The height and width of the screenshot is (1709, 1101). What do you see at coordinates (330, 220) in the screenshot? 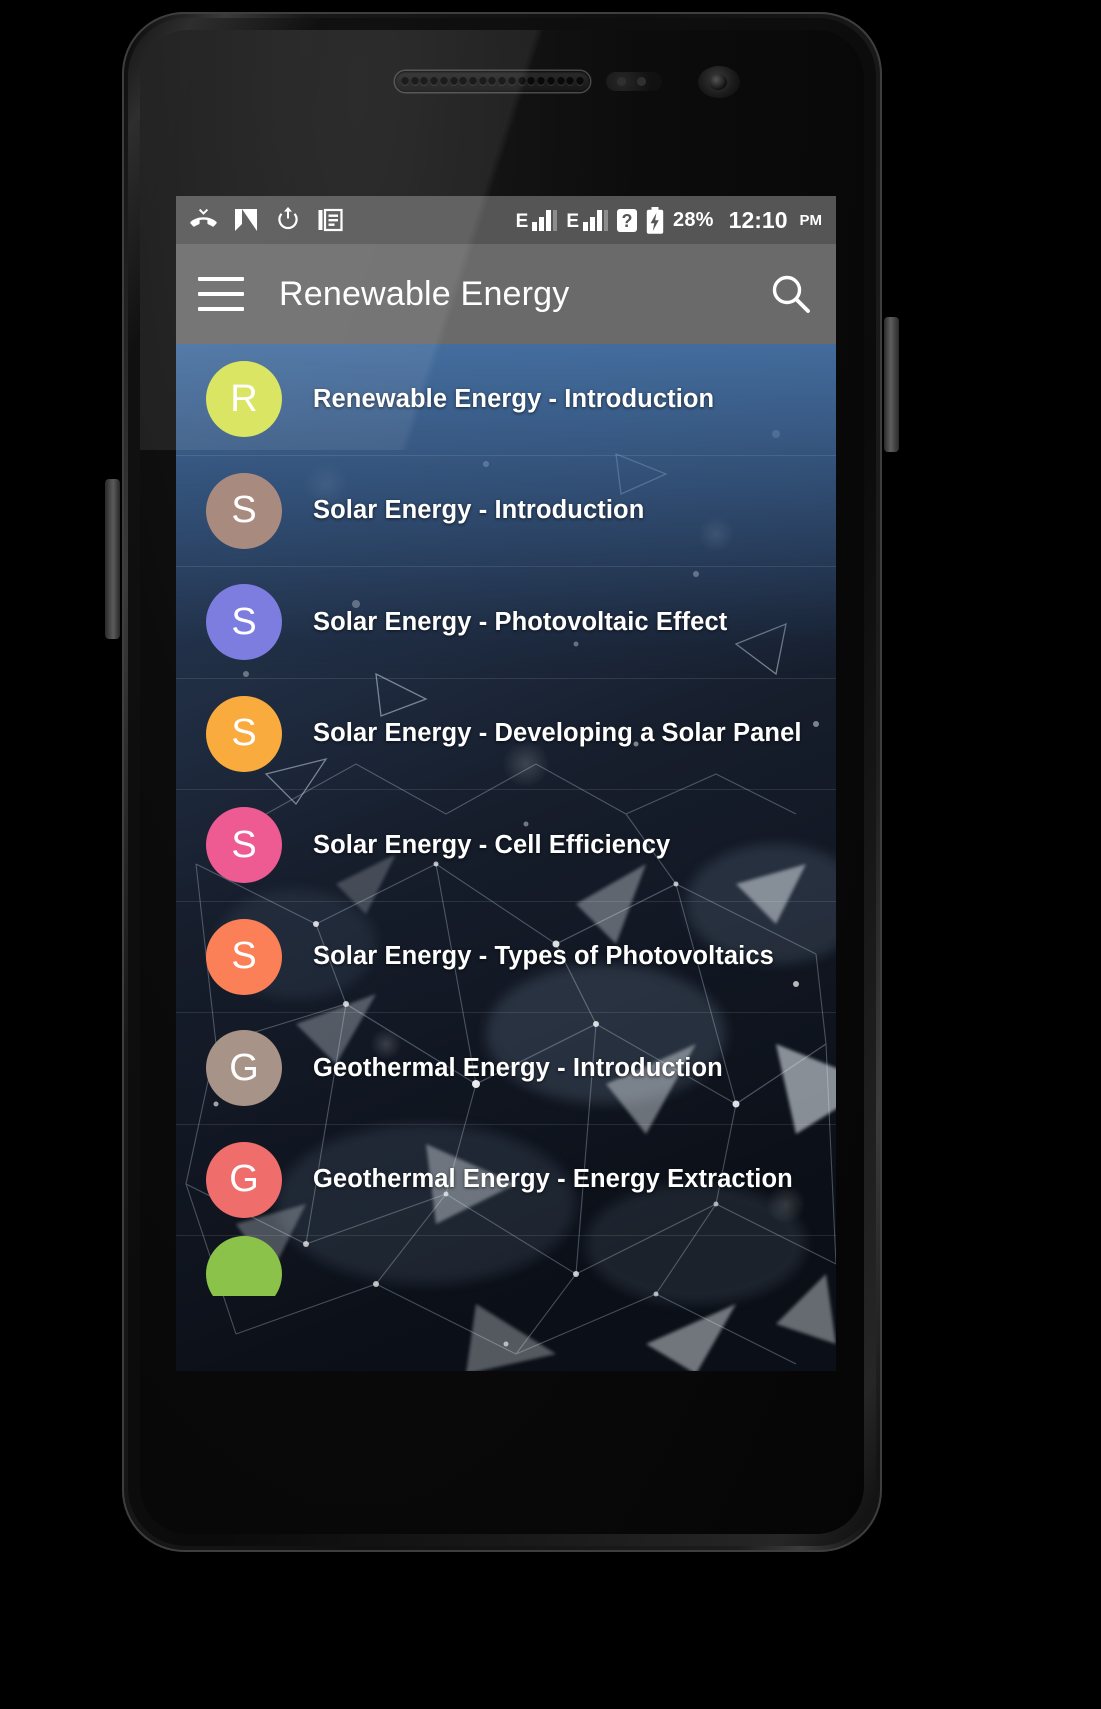
I see `document-list-icon` at bounding box center [330, 220].